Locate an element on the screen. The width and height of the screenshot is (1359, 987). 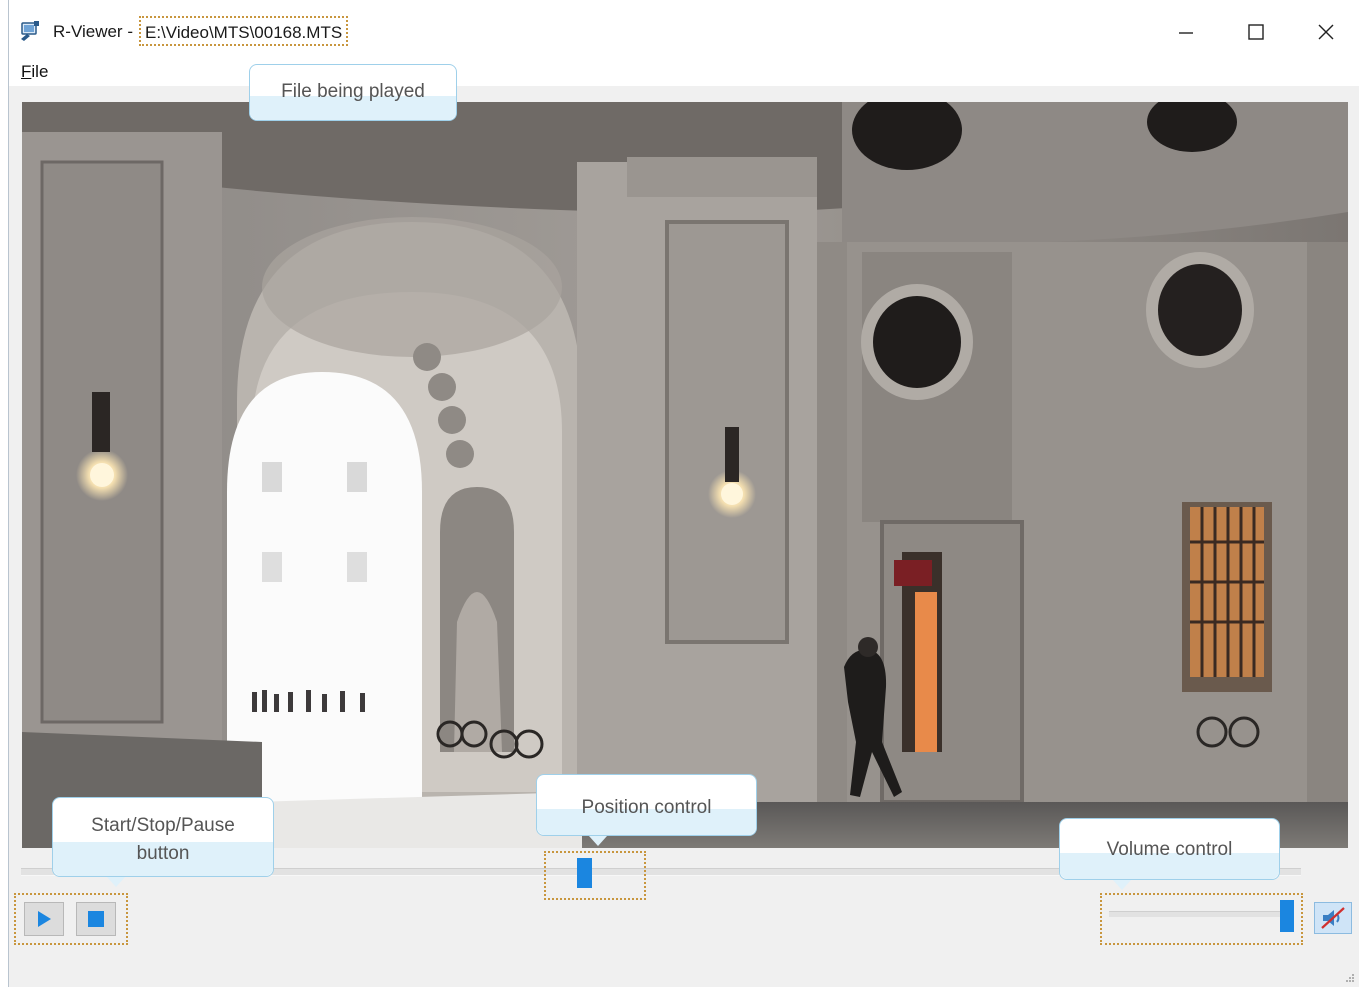
maximize-icon is located at coordinates (1256, 32).